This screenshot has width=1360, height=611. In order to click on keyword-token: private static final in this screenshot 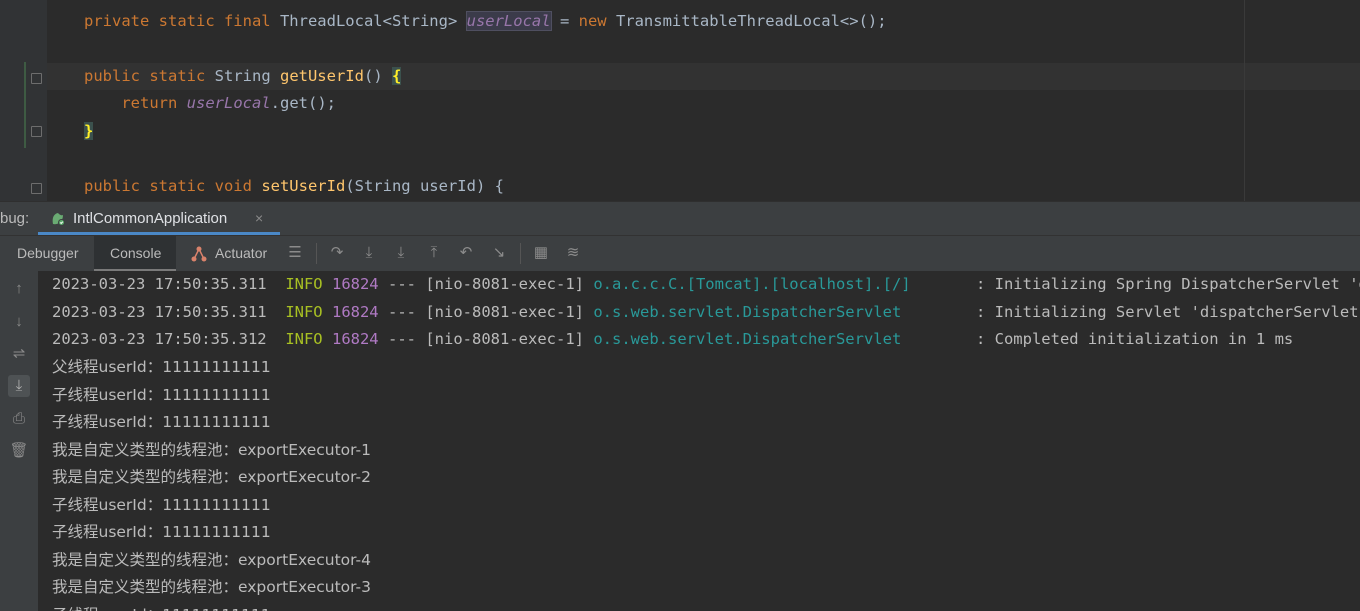, I will do `click(182, 21)`.